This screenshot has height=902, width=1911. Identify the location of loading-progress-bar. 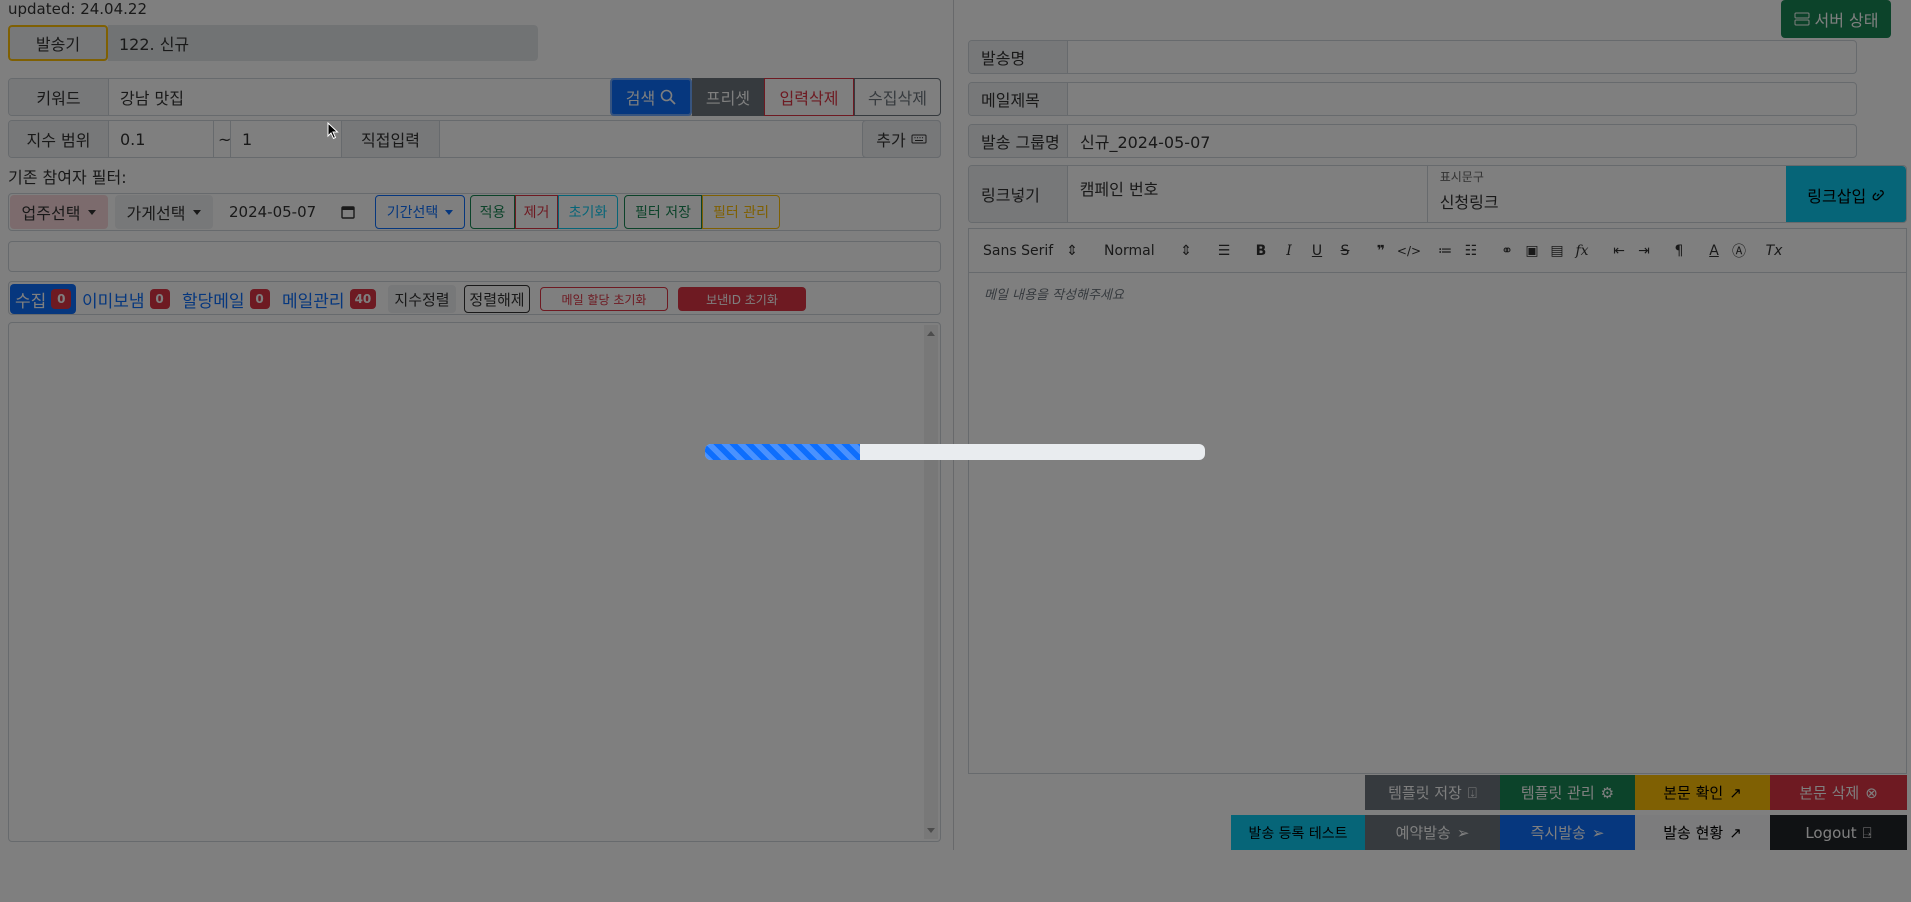
(782, 452).